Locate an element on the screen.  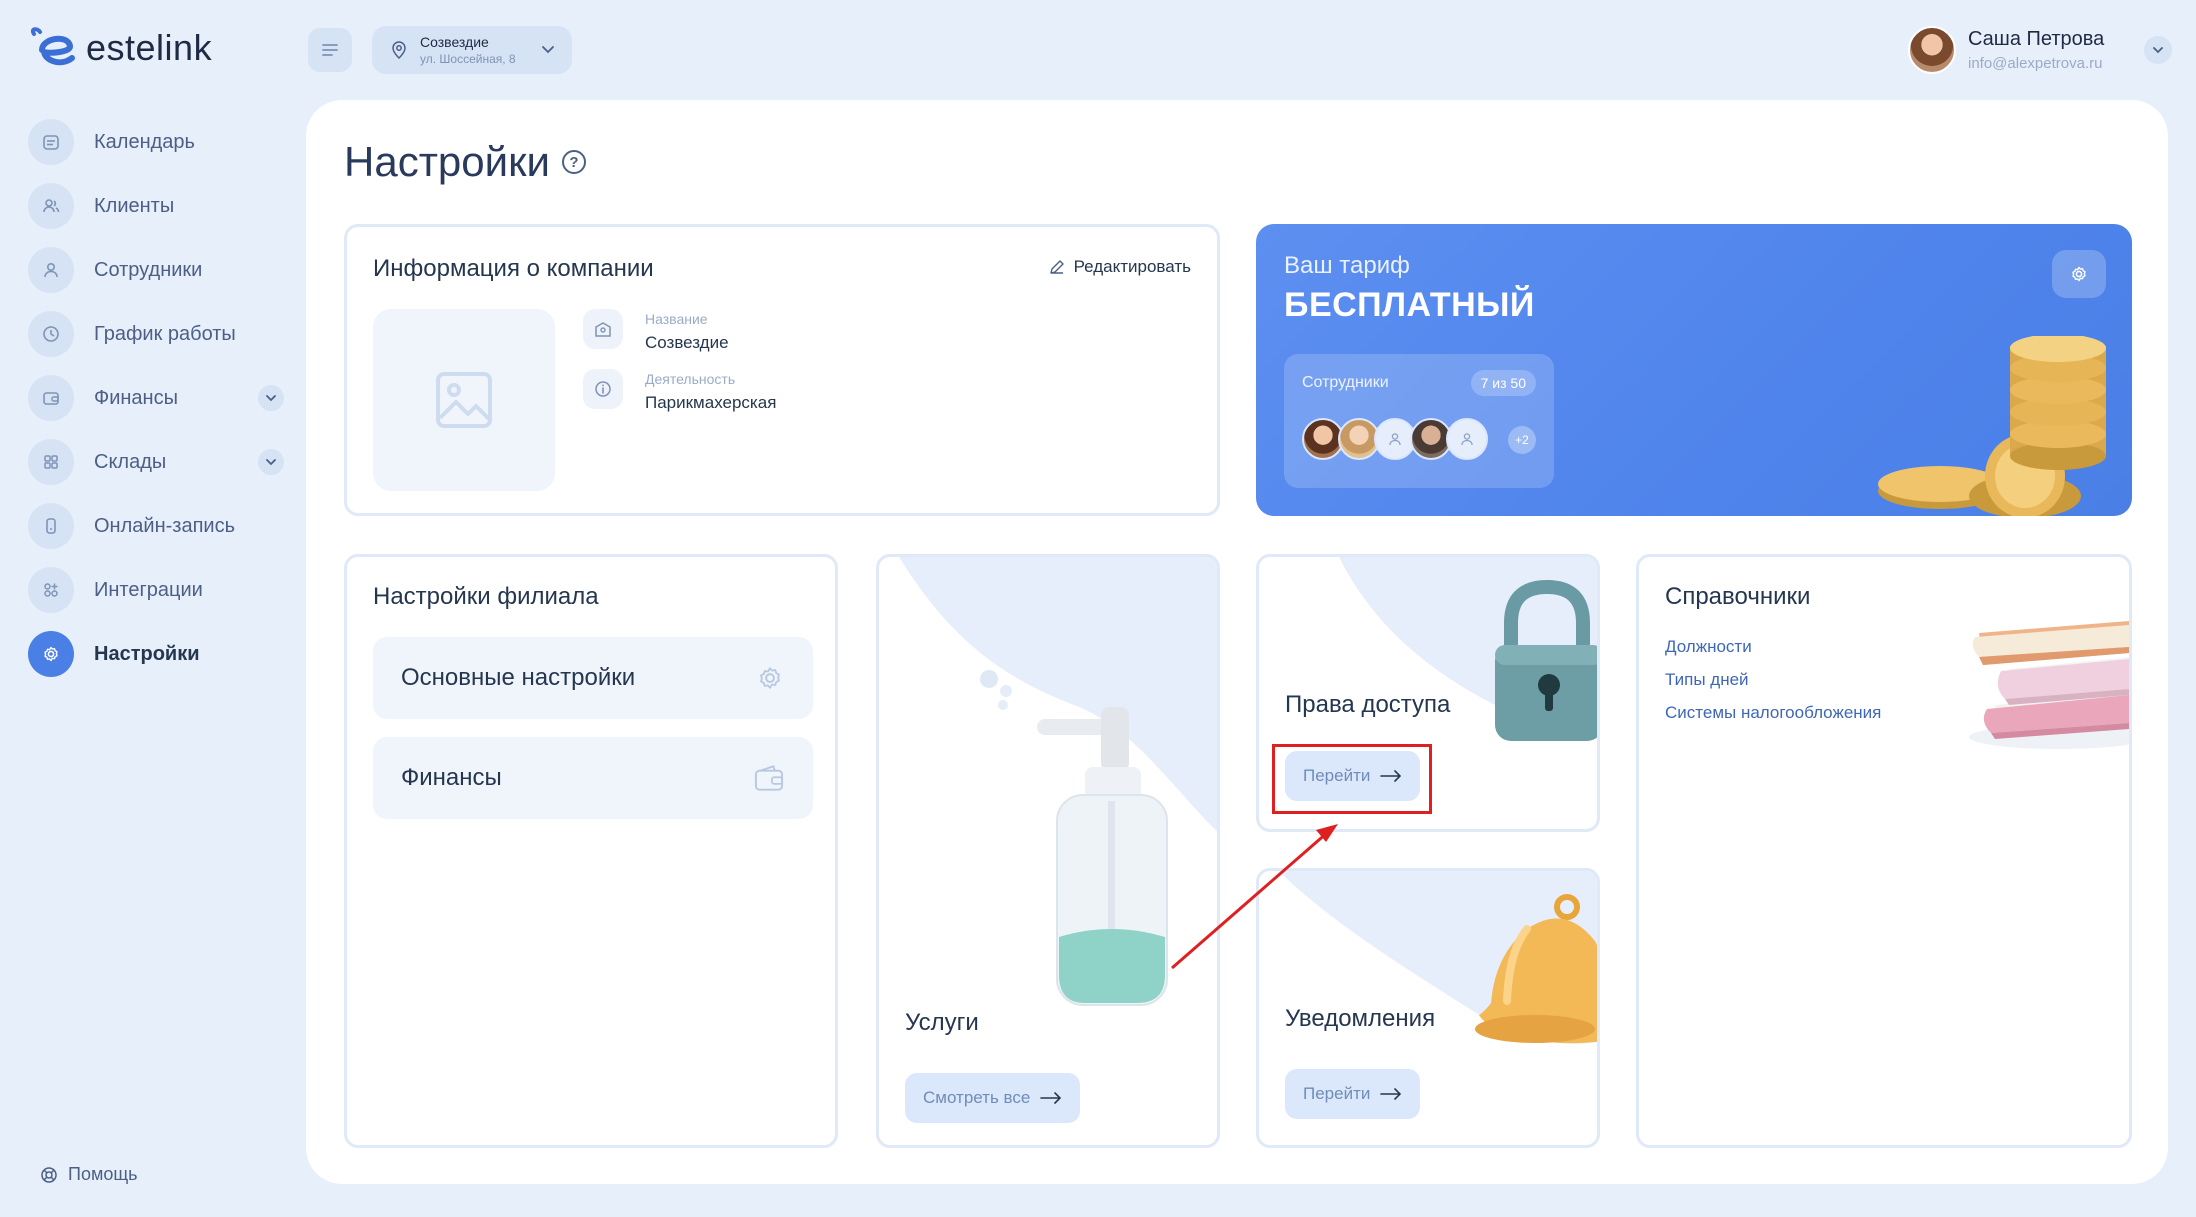
sidebar-item-label: Финансы is located at coordinates (136, 397).